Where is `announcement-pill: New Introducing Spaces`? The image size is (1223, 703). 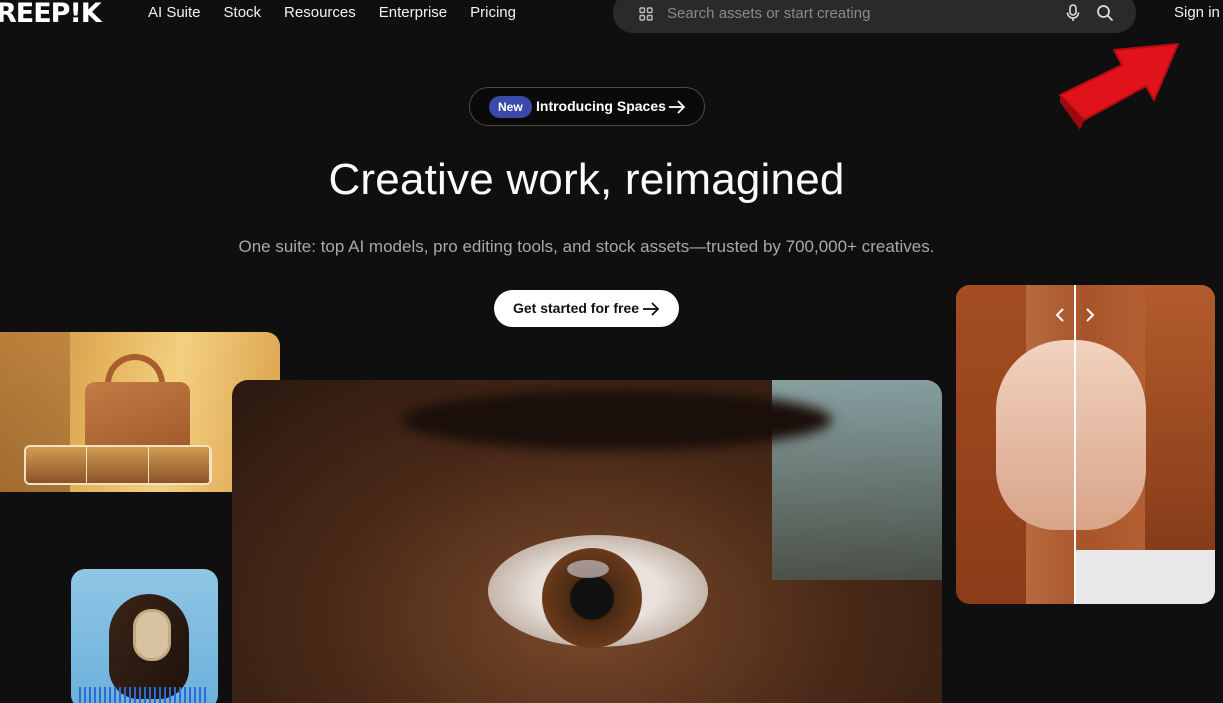
announcement-pill: New Introducing Spaces is located at coordinates (587, 106).